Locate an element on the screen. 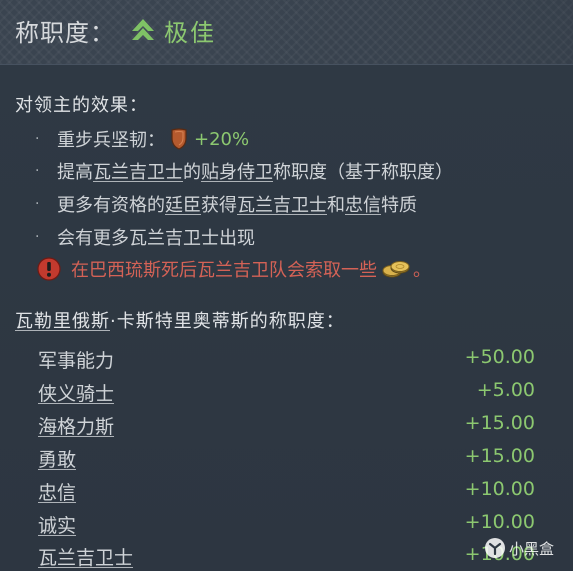 The width and height of the screenshot is (573, 571). effect-text: 称职度（基于称职度） is located at coordinates (363, 172).